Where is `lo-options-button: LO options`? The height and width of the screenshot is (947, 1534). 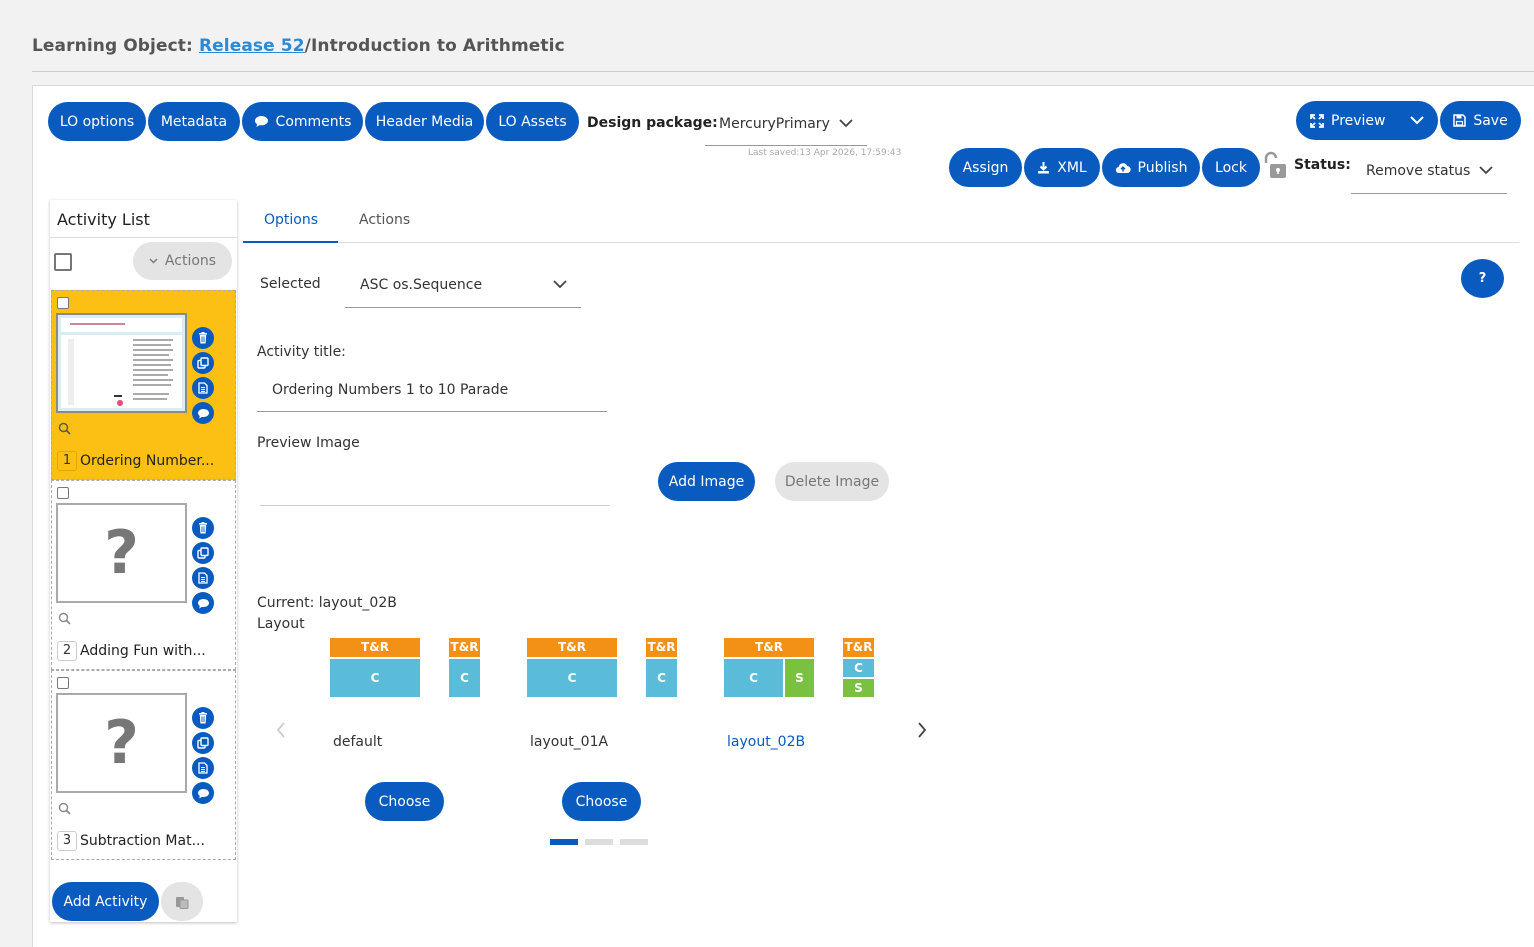
lo-options-button: LO options is located at coordinates (97, 121).